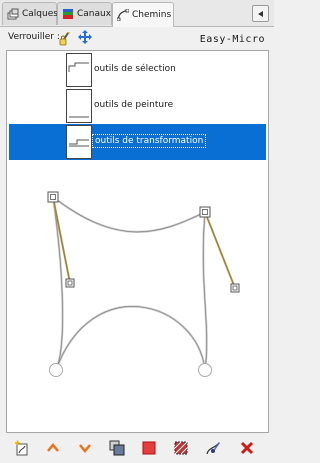  I want to click on dock-tab-bar: Calques Canaux Chemins, so click(137, 13).